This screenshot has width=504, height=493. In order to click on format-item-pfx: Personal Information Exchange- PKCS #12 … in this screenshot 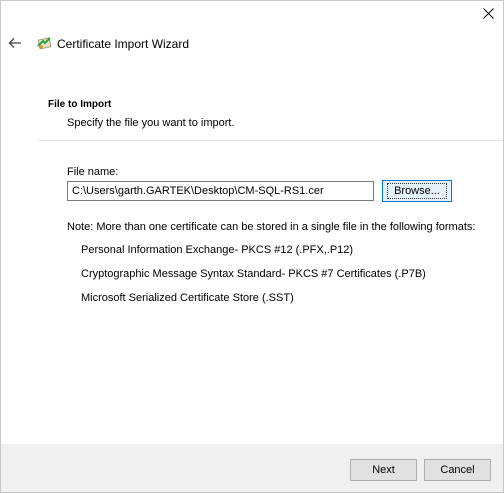, I will do `click(217, 250)`.